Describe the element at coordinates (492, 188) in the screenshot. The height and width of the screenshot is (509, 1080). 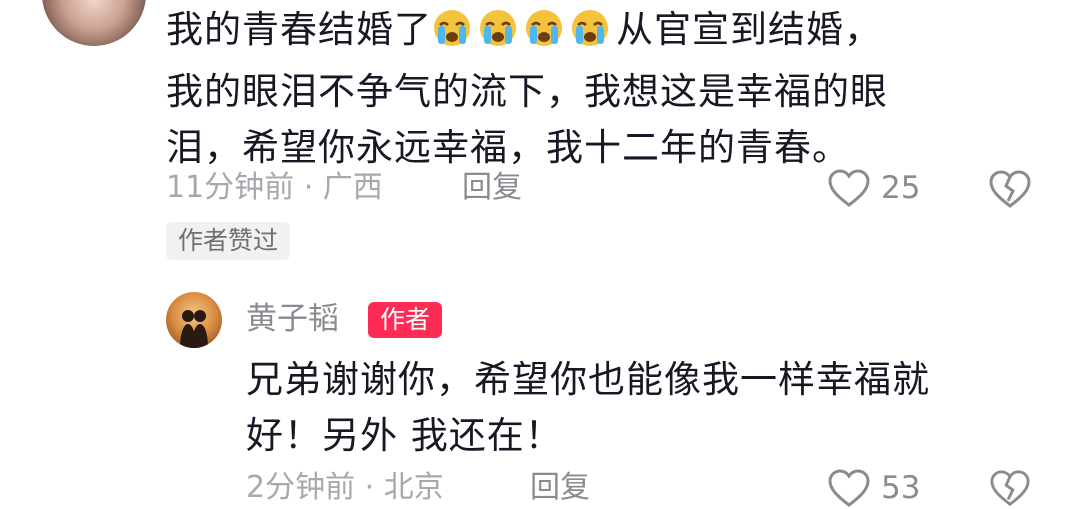
I see `comment-reply-button: 回复` at that location.